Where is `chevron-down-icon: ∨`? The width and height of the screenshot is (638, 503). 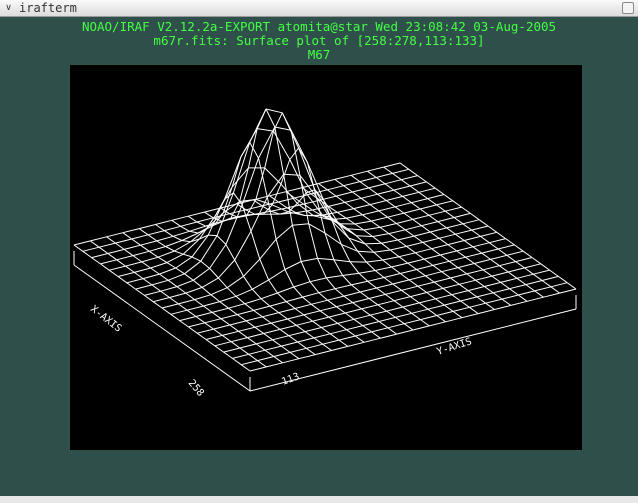 chevron-down-icon: ∨ is located at coordinates (8, 8).